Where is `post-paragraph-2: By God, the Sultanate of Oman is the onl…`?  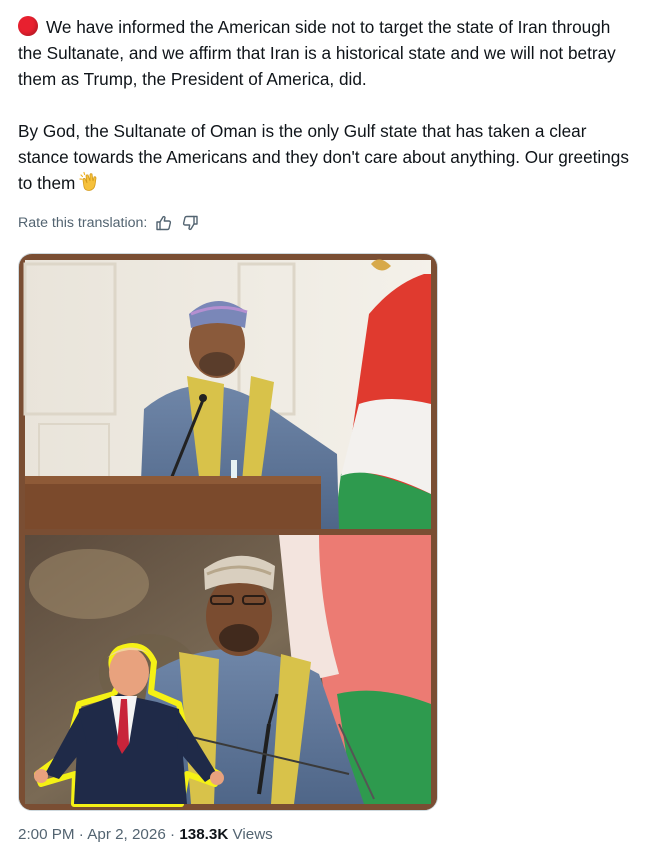 post-paragraph-2: By God, the Sultanate of Oman is the onl… is located at coordinates (328, 159).